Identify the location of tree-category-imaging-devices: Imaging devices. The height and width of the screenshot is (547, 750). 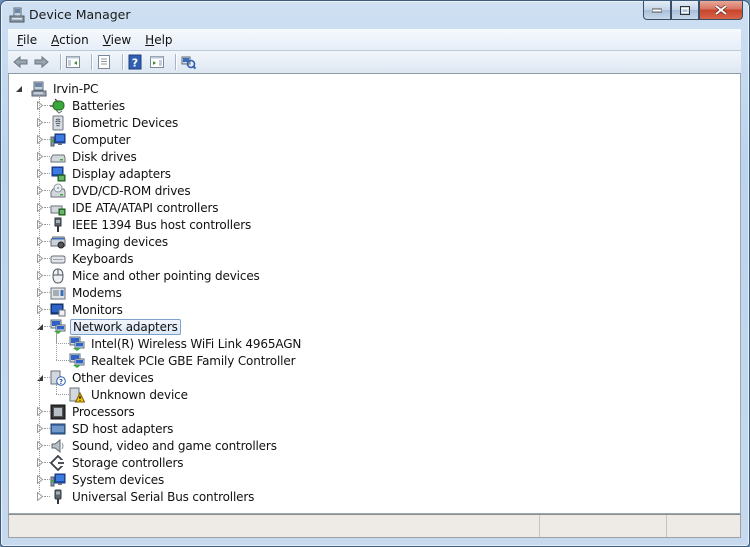
(110, 241).